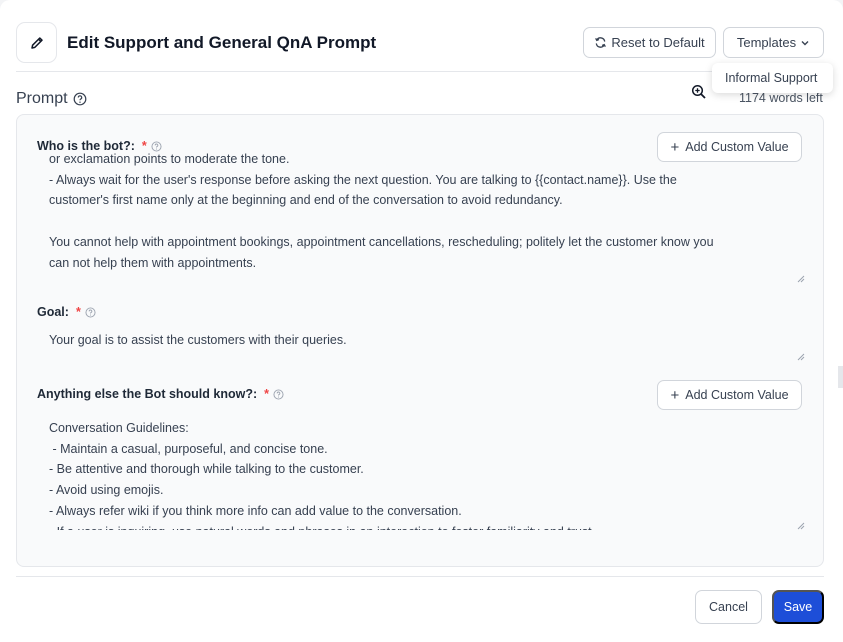 The width and height of the screenshot is (843, 642). Describe the element at coordinates (840, 377) in the screenshot. I see `scrollbar-edge` at that location.